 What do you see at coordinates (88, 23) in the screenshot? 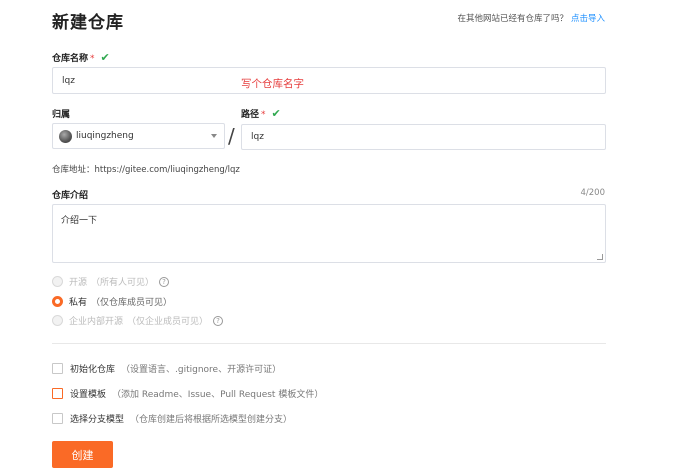
I see `page-title: 新建仓库` at bounding box center [88, 23].